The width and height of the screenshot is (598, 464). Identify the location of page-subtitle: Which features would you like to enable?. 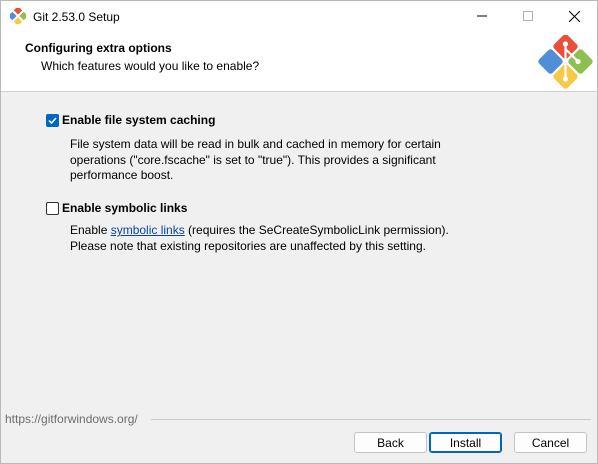
(150, 66).